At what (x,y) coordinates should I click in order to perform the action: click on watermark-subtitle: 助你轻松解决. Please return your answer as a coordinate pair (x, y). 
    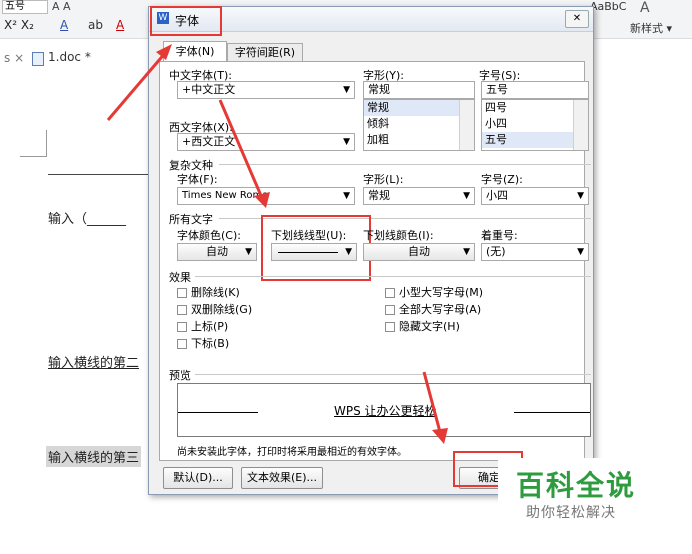
    Looking at the image, I should click on (571, 513).